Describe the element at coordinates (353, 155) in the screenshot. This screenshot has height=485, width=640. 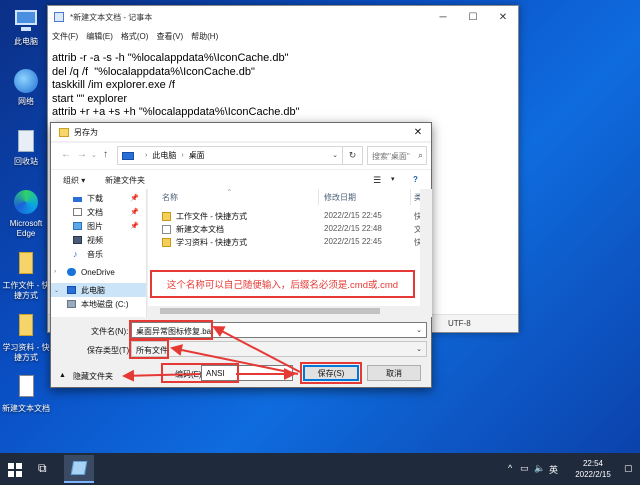
I see `refresh-icon: ↻` at that location.